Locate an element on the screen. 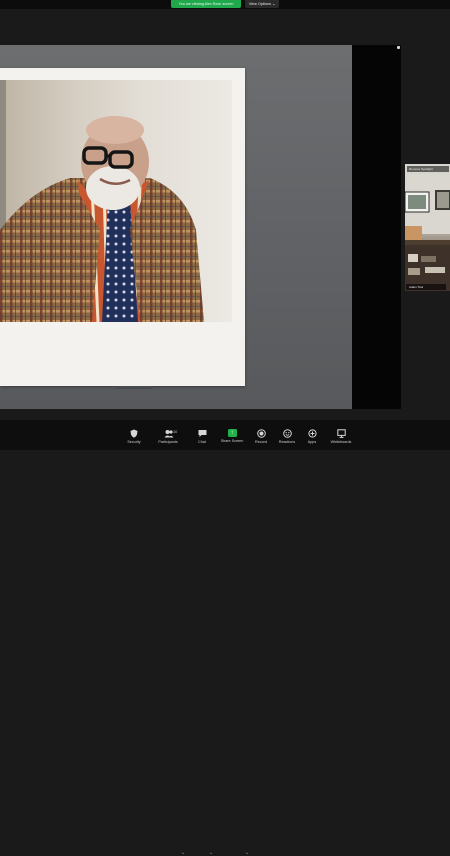 Image resolution: width=450 pixels, height=856 pixels. chat-chevron-up-icon: ^ is located at coordinates (211, 853).